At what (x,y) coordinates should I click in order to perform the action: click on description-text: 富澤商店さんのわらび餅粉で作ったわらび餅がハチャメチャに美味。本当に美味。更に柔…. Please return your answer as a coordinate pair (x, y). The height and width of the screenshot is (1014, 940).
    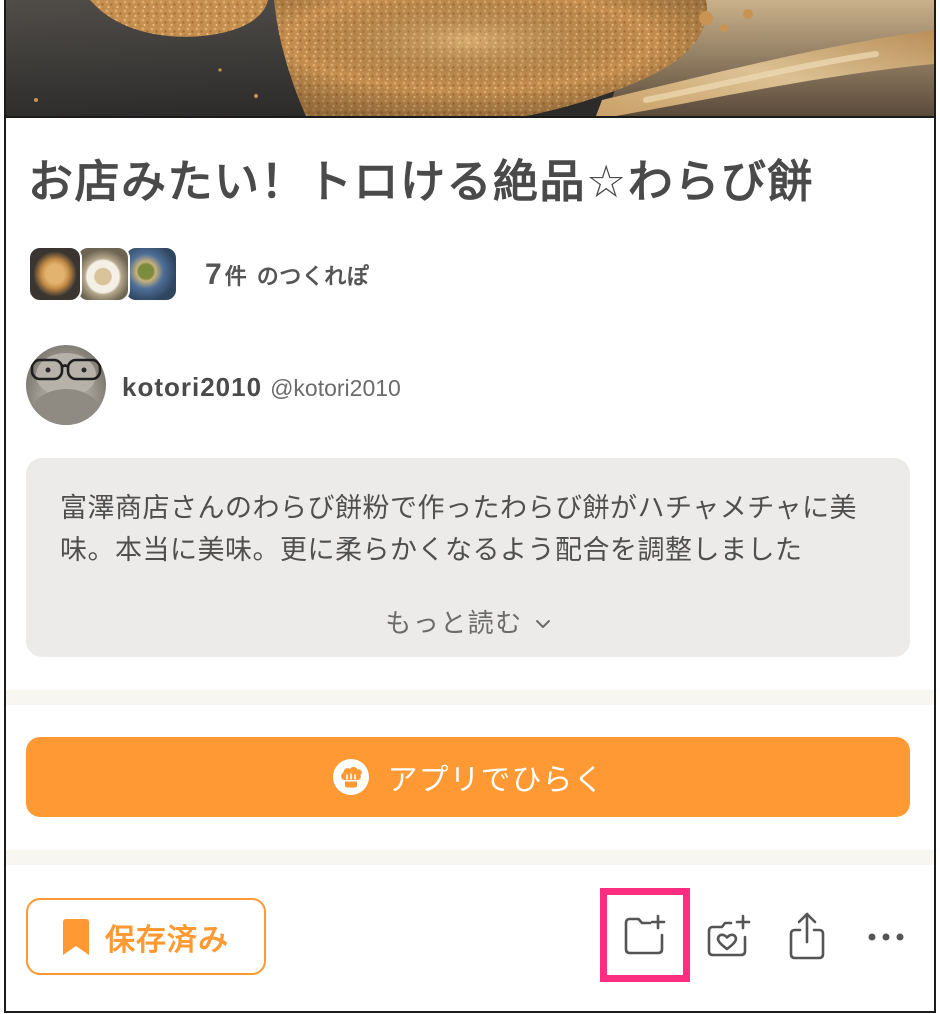
    Looking at the image, I should click on (458, 529).